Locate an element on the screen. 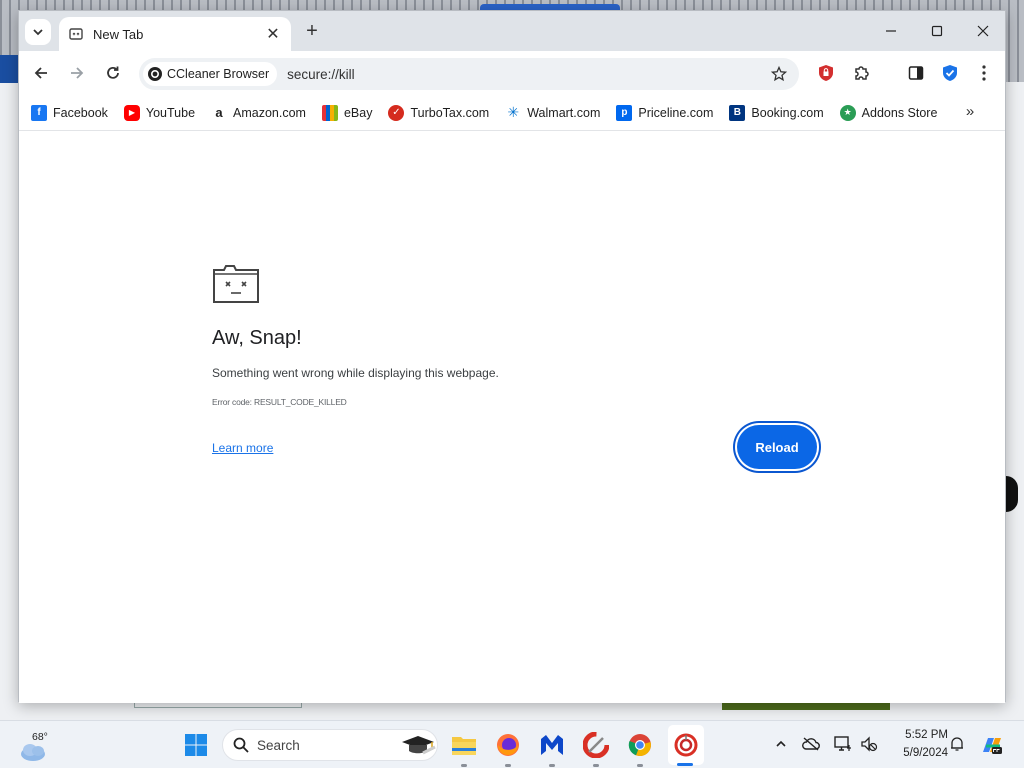  walmart-spark-icon: ✳ is located at coordinates (513, 112).